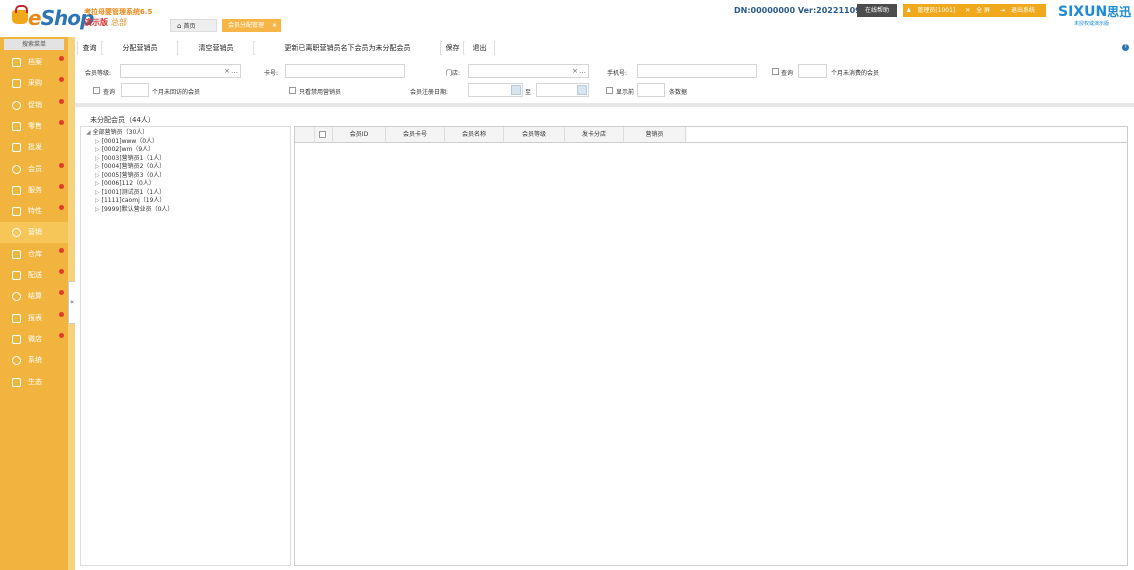  Describe the element at coordinates (697, 71) in the screenshot. I see `phone-input` at that location.